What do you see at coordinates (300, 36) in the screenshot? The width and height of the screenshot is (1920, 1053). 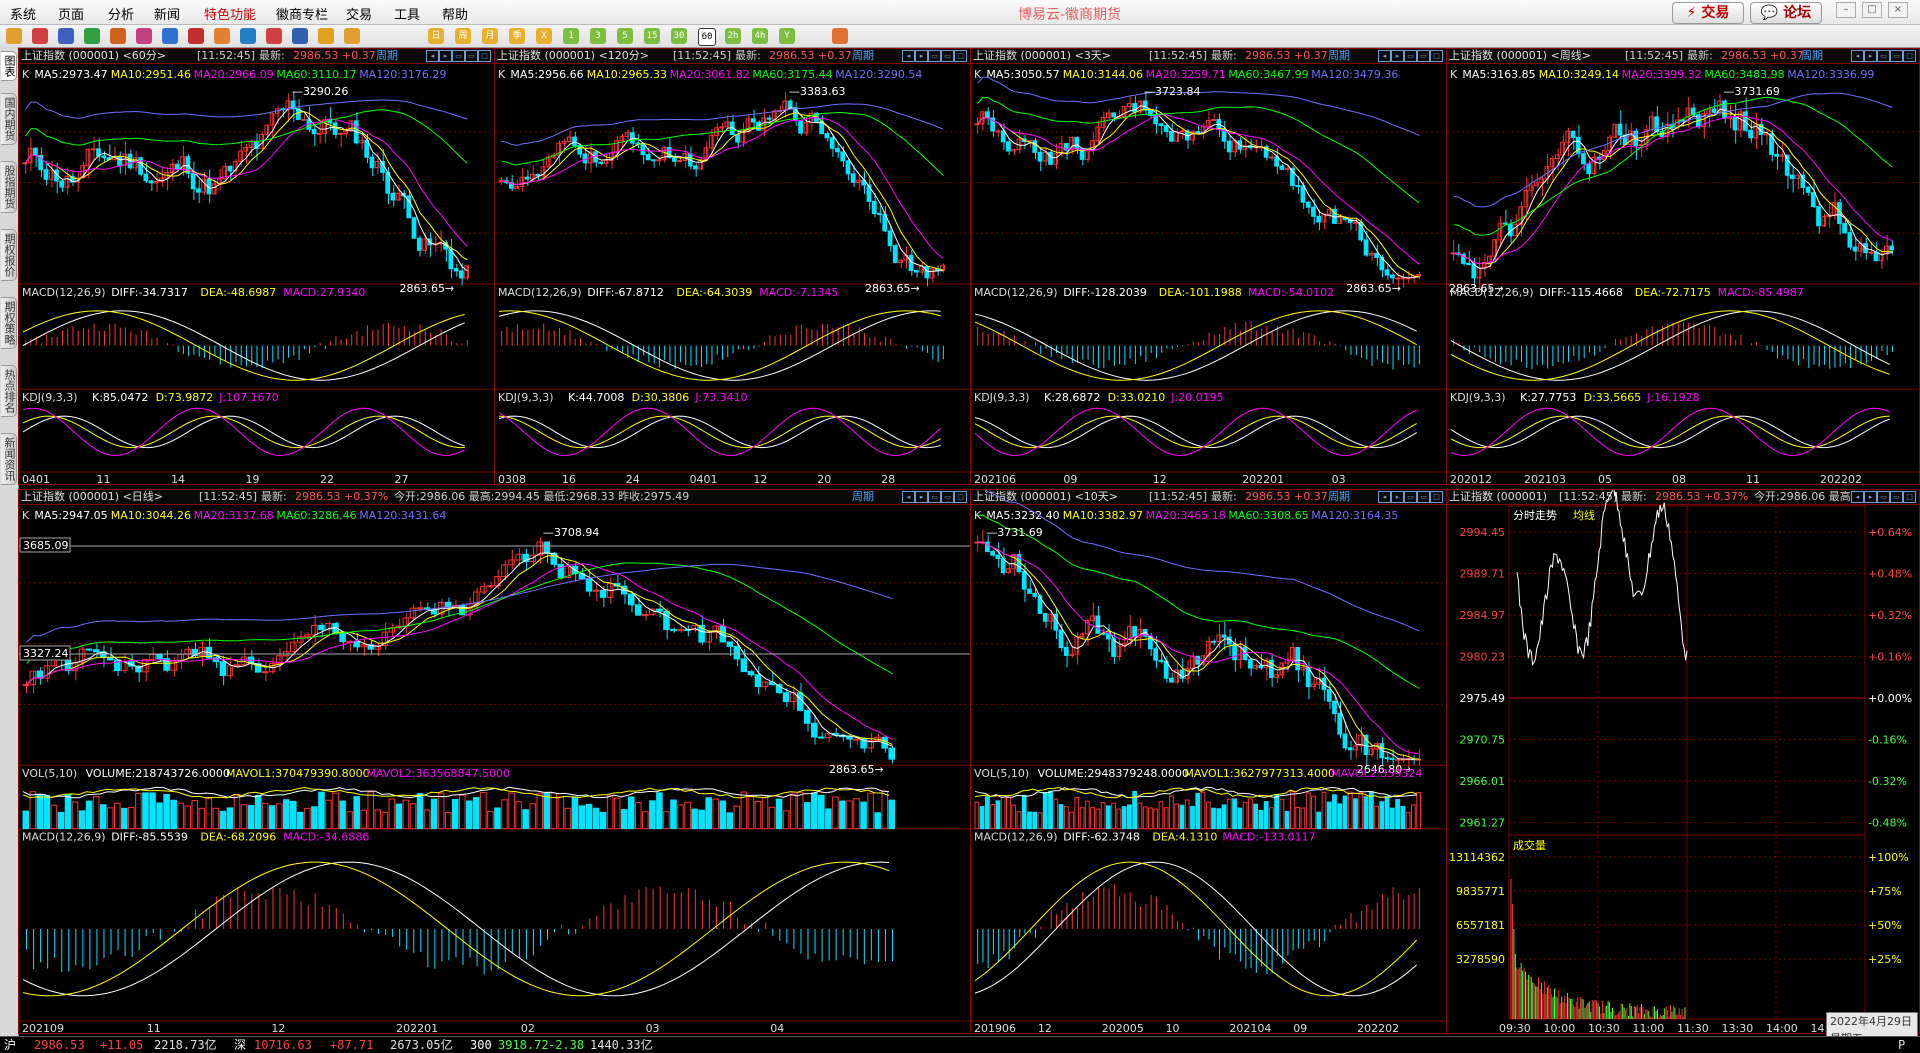 I see `indicator-icon` at bounding box center [300, 36].